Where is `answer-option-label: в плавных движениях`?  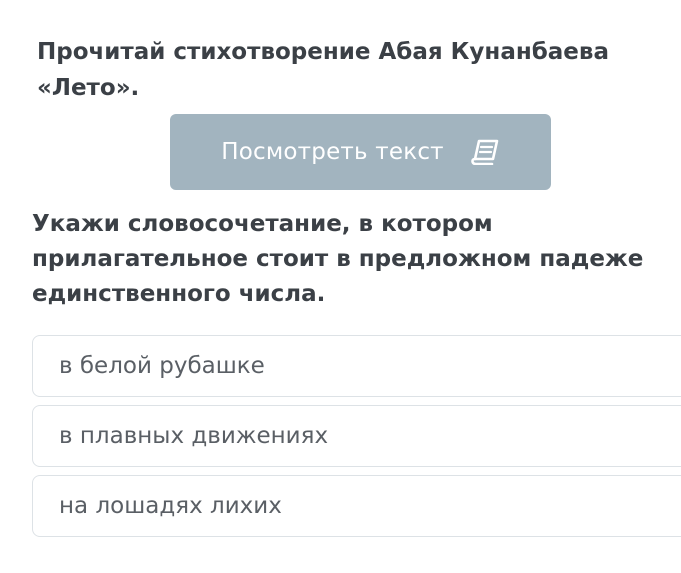 answer-option-label: в плавных движениях is located at coordinates (194, 436).